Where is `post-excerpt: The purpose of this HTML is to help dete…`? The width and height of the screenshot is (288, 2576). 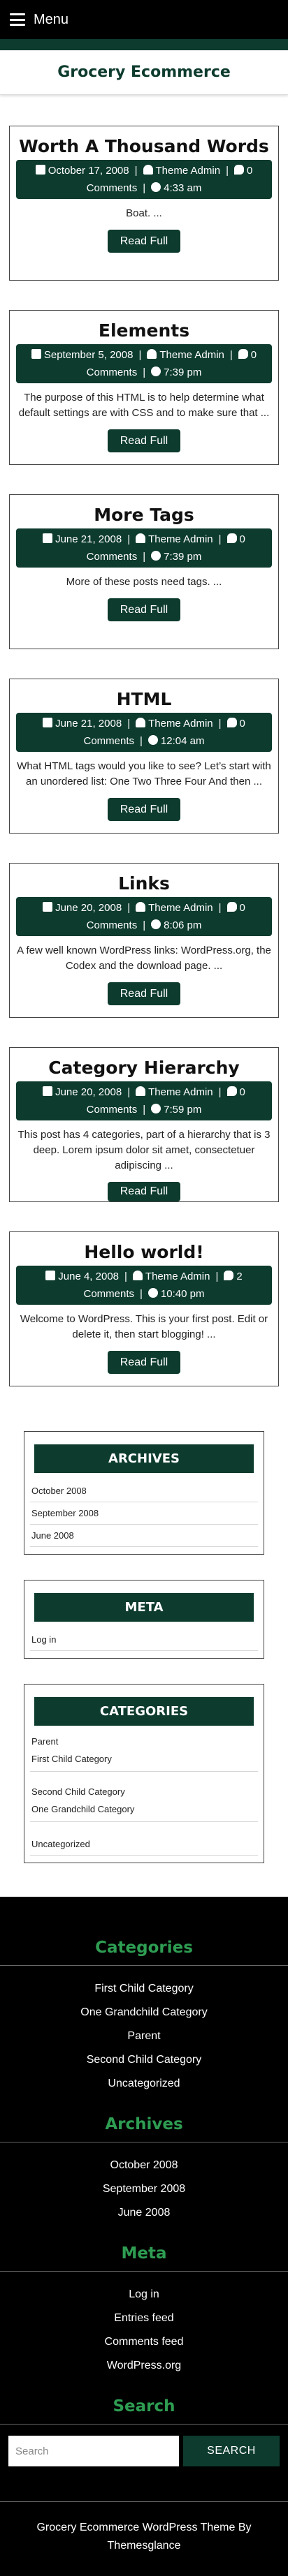 post-excerpt: The purpose of this HTML is to help dete… is located at coordinates (144, 405).